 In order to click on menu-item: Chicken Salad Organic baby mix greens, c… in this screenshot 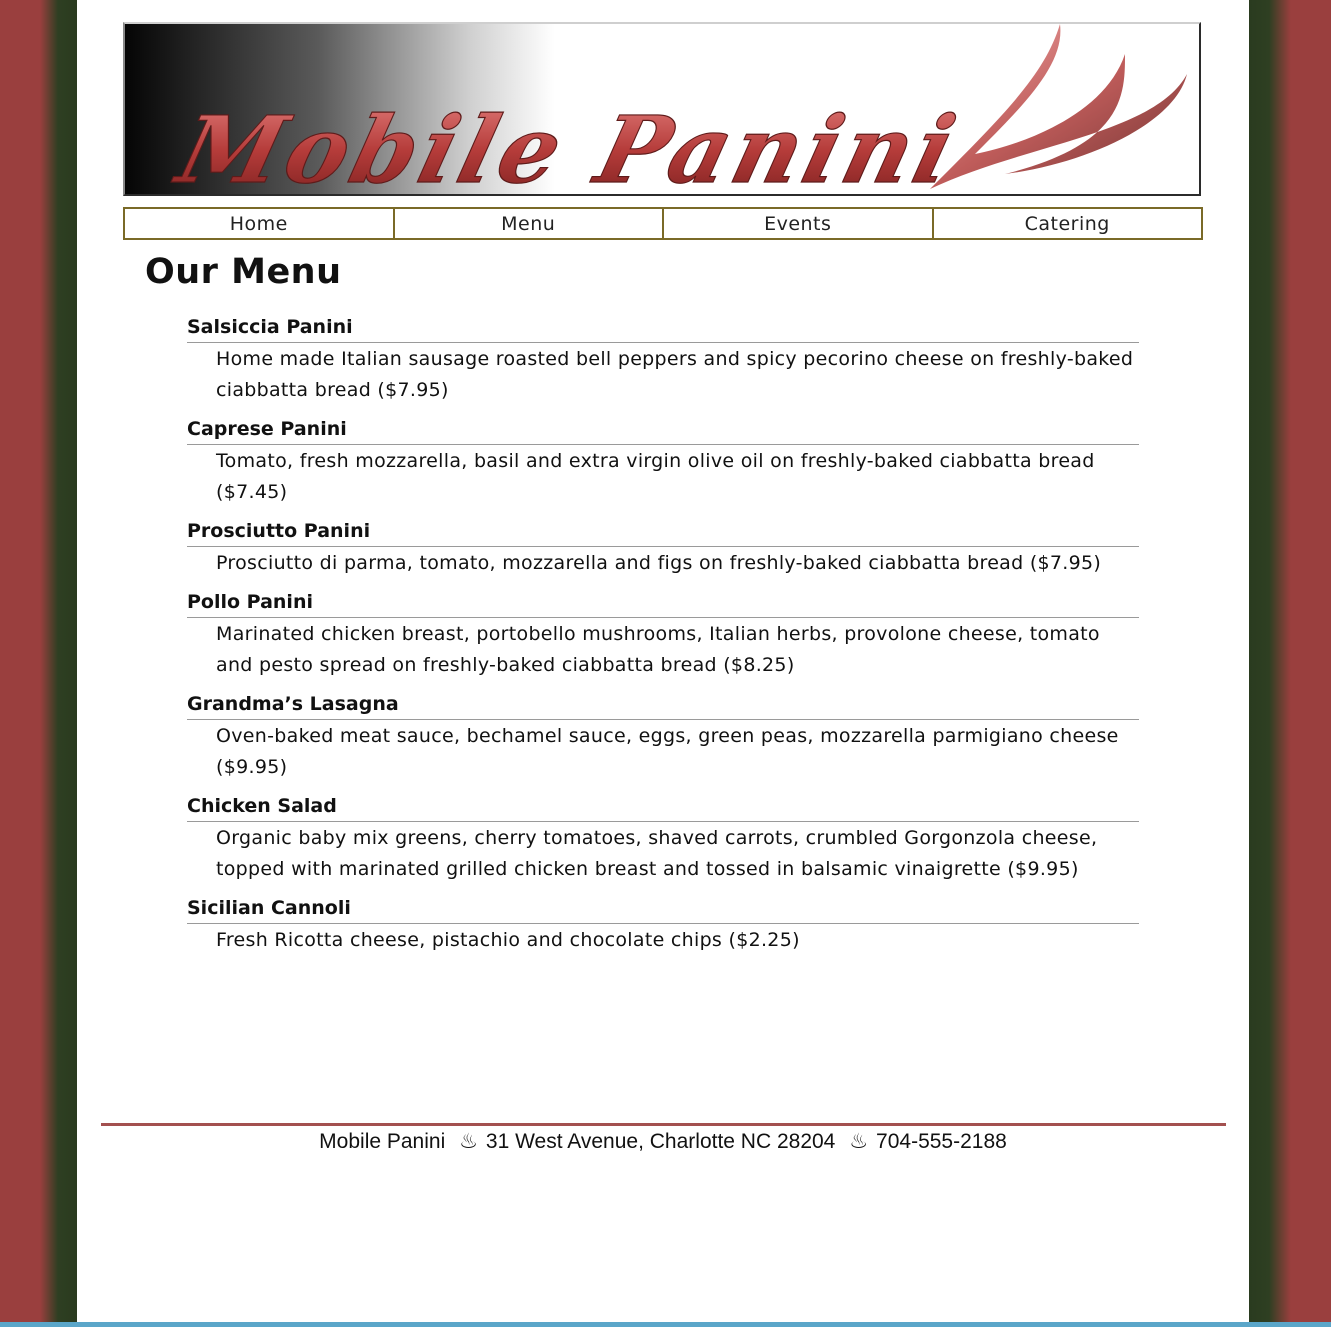, I will do `click(663, 840)`.